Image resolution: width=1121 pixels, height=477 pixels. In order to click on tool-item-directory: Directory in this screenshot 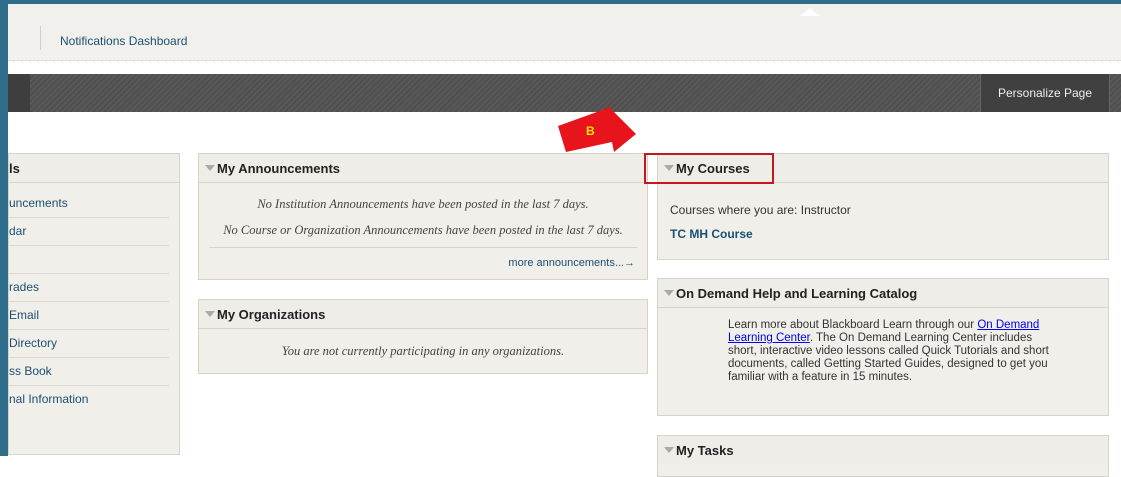, I will do `click(89, 344)`.